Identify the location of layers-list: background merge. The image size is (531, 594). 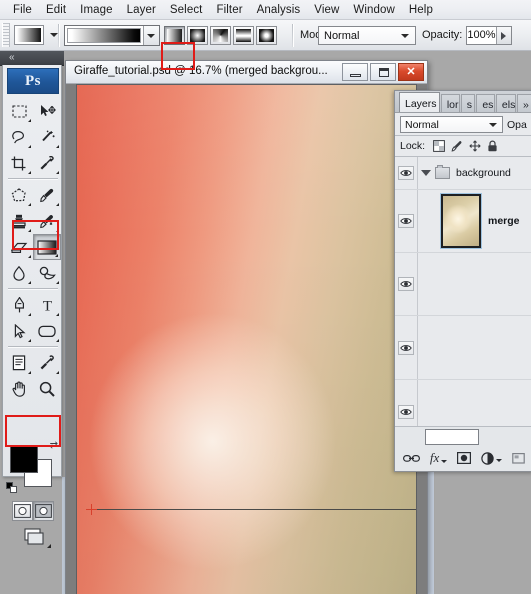
(463, 291).